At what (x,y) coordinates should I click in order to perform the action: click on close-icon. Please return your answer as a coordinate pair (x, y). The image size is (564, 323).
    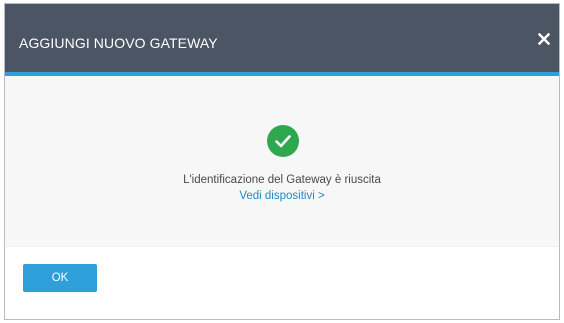
    Looking at the image, I should click on (544, 39).